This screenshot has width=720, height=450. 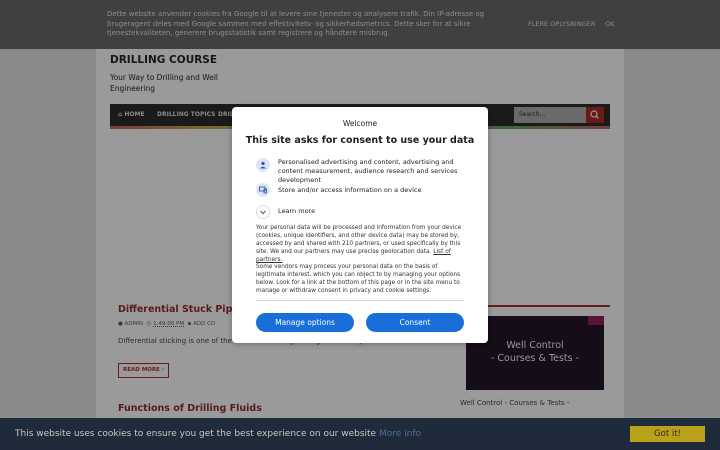 I want to click on post-meta: ● ADMIN ◷ 1:49:00 PM ▪ ADD CO, so click(x=166, y=324).